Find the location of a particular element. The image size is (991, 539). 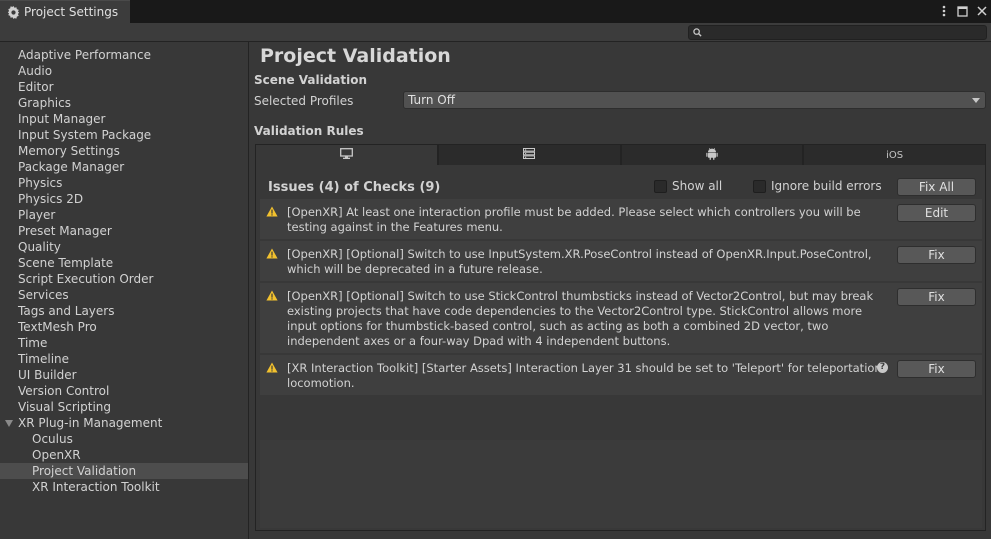

platform-tabs: iOS is located at coordinates (620, 155).